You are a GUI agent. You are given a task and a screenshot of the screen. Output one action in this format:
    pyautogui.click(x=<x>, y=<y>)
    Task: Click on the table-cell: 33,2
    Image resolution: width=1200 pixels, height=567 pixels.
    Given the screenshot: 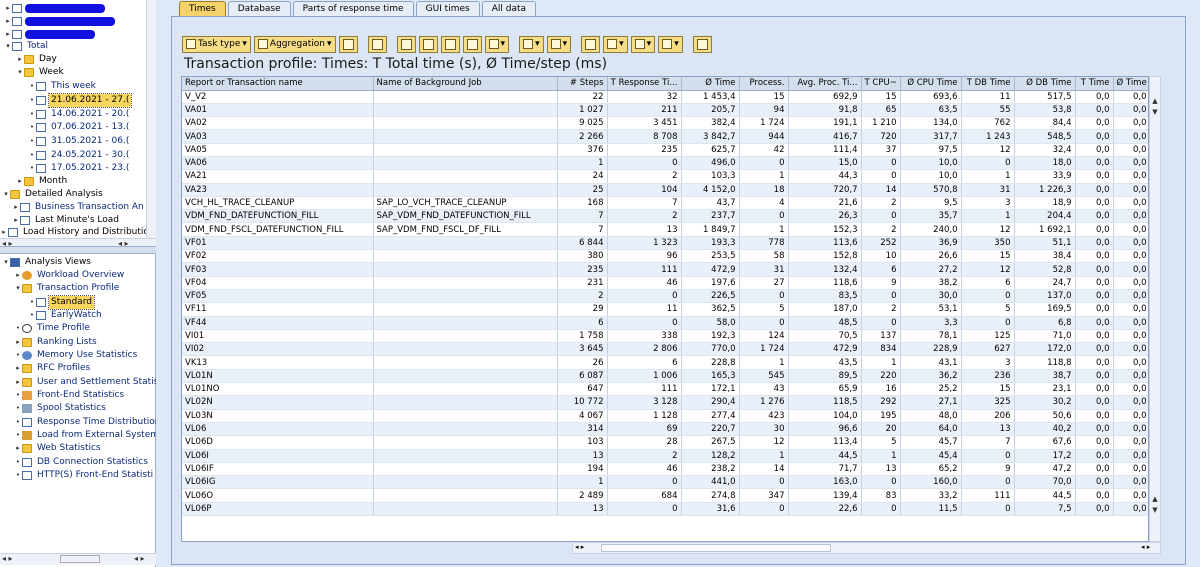 What is the action you would take?
    pyautogui.click(x=931, y=495)
    